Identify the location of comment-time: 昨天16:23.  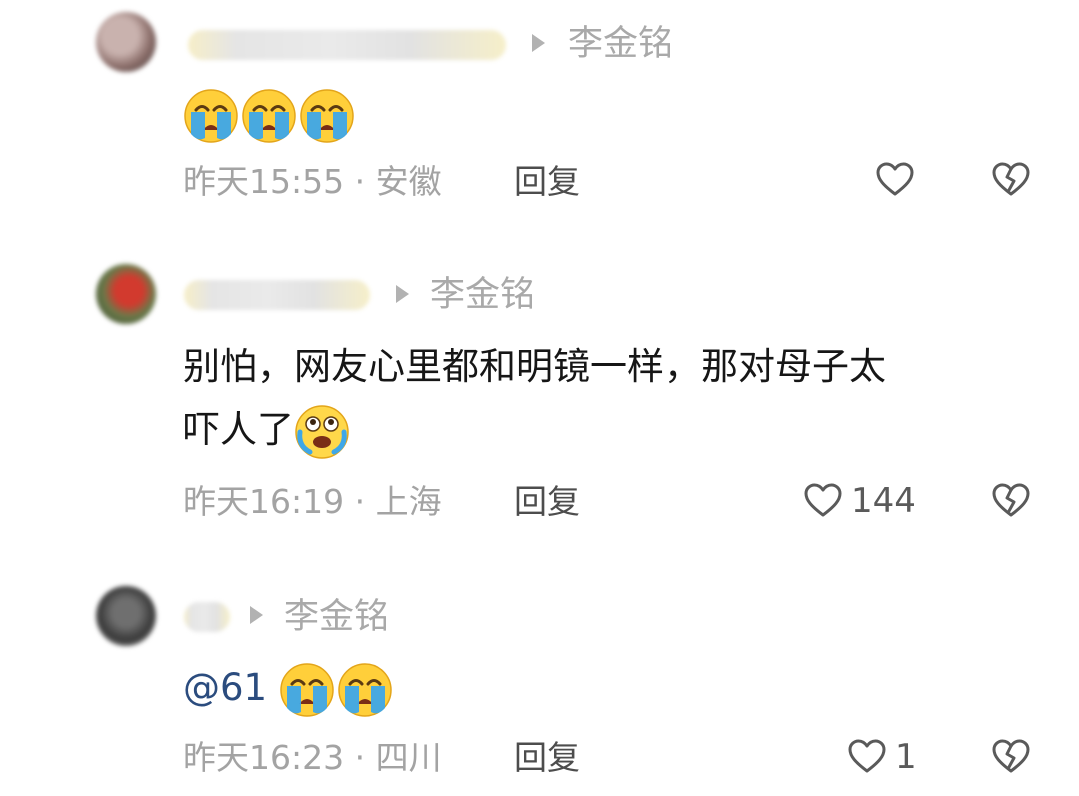
(264, 757).